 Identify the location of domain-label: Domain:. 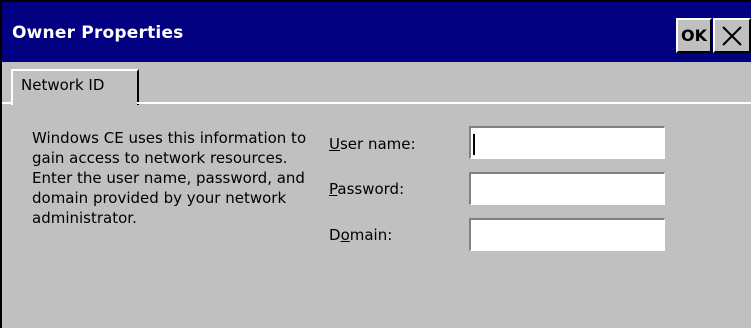
(361, 235).